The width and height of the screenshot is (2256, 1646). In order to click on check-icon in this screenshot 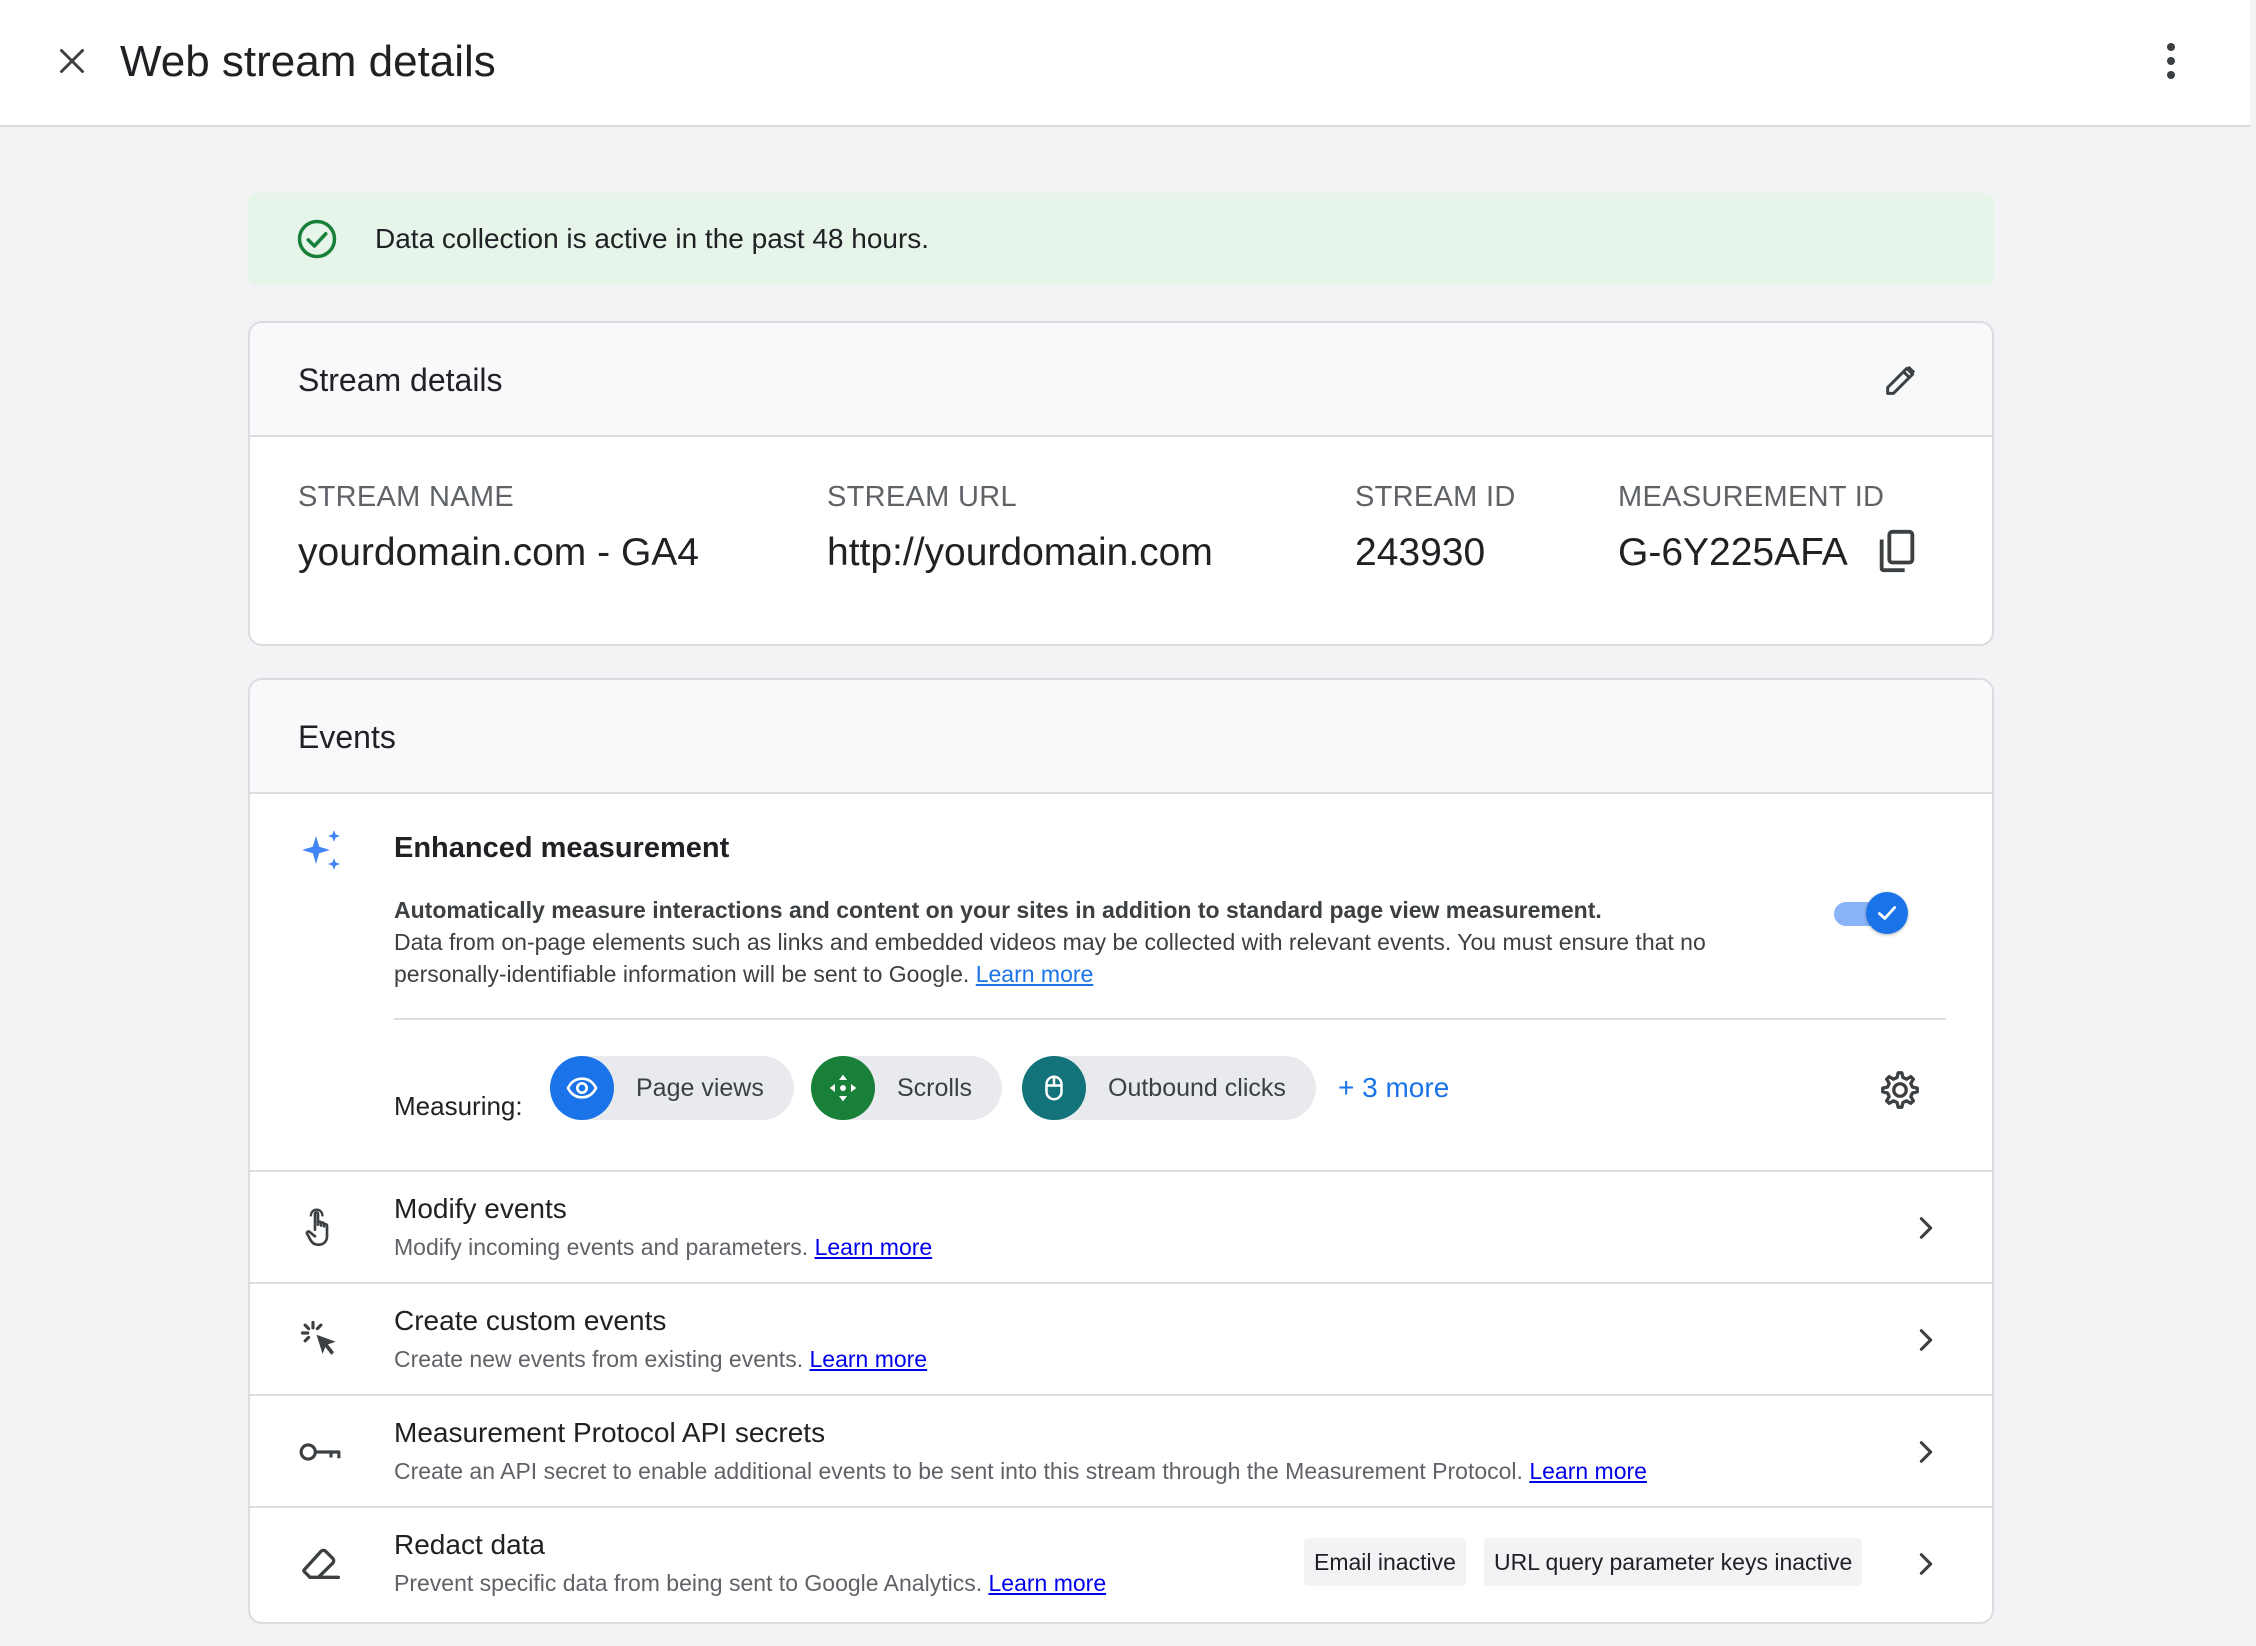, I will do `click(1887, 913)`.